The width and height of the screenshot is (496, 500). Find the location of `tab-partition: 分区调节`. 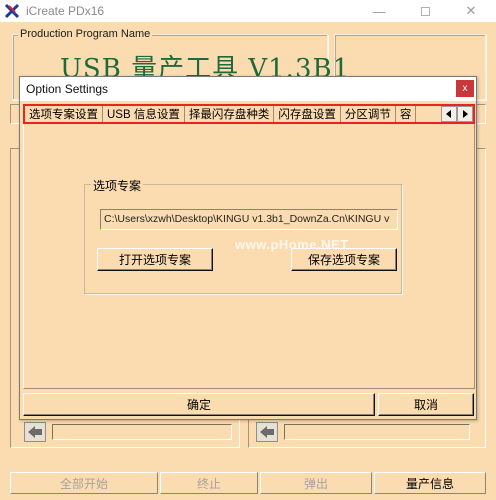

tab-partition: 分区调节 is located at coordinates (368, 114).